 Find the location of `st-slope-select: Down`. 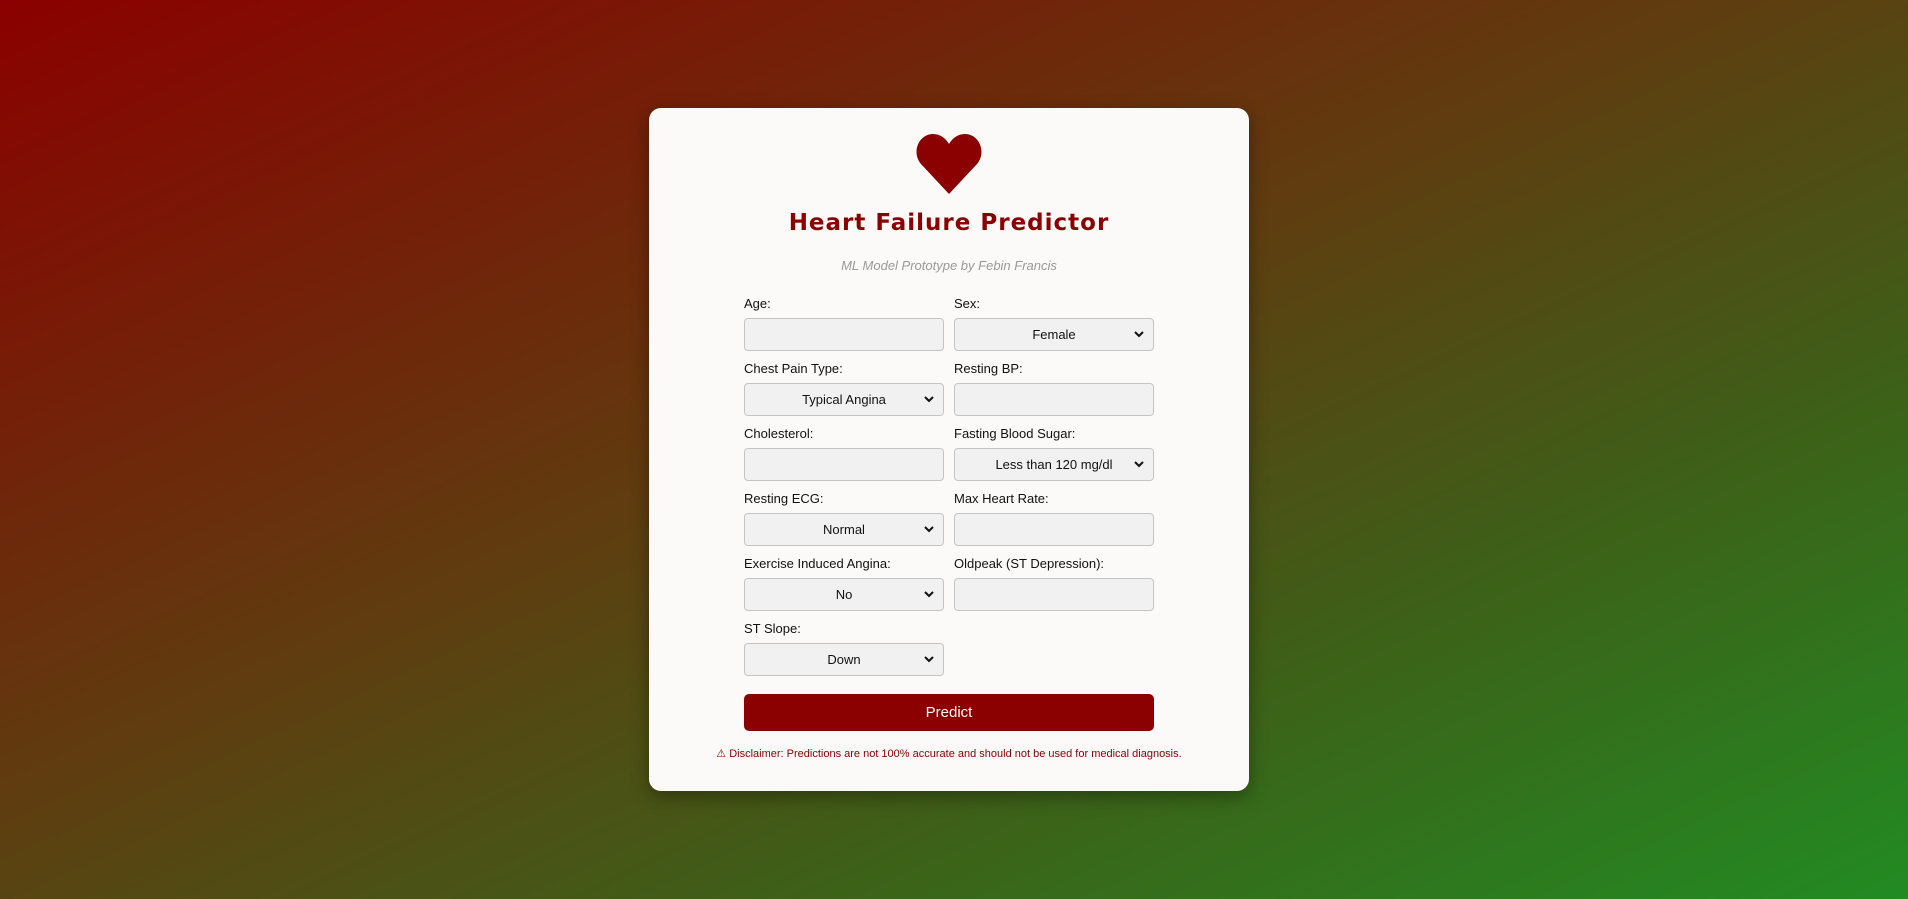

st-slope-select: Down is located at coordinates (844, 659).